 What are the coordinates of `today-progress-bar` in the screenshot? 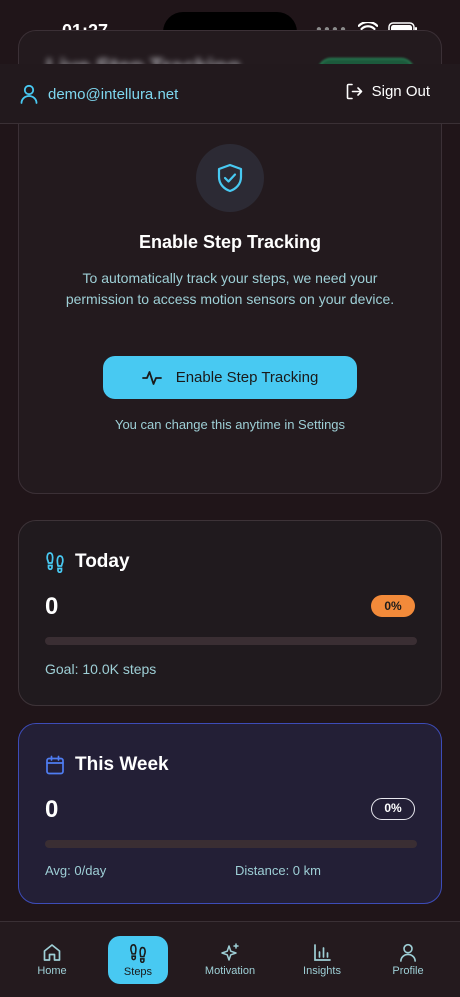 It's located at (231, 641).